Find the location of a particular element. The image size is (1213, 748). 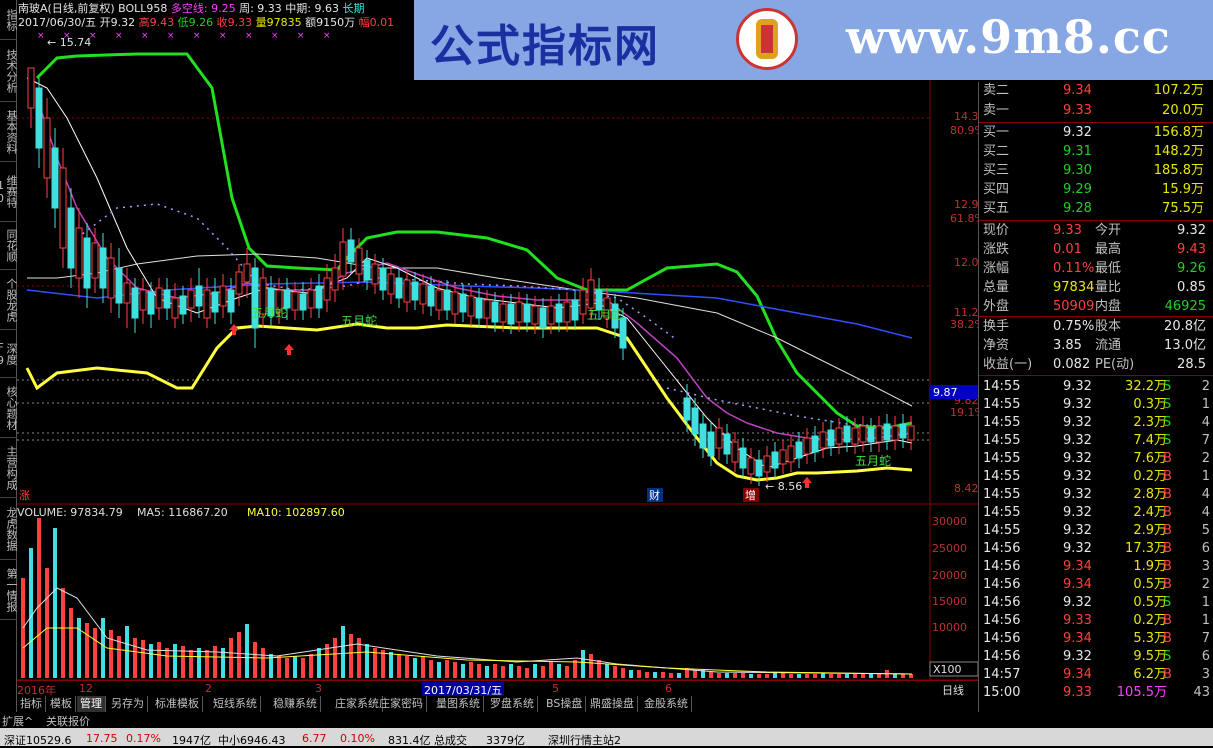

toolbar-button-12: 鼎盛操盘 is located at coordinates (612, 704).